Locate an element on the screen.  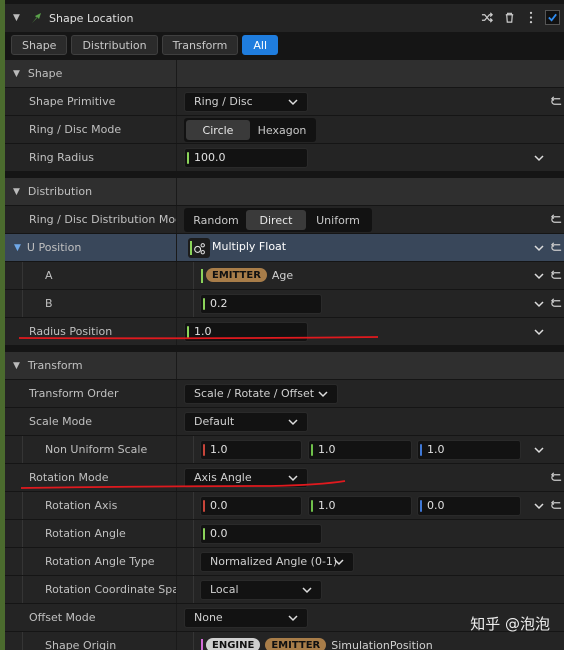
ring-radius-field: 100.0 is located at coordinates (246, 157).